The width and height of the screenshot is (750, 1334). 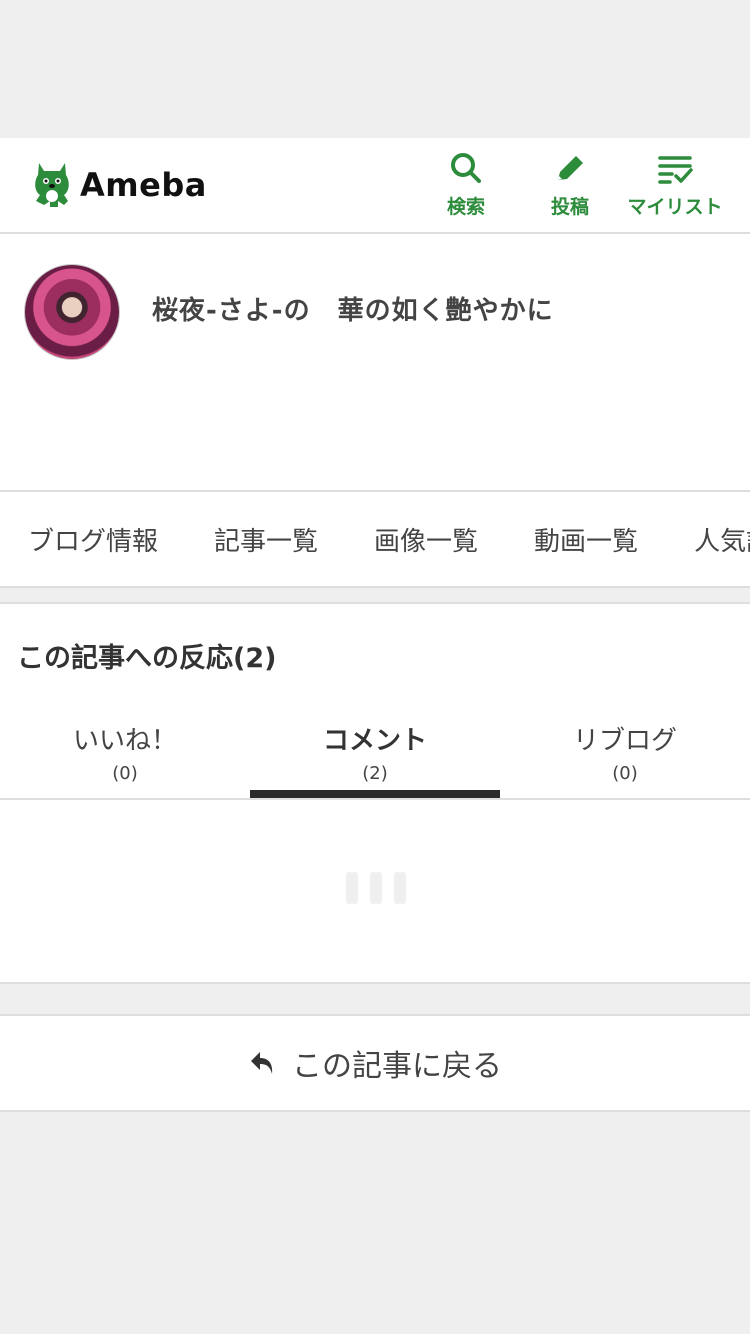 I want to click on post-label: 投稿, so click(x=569, y=207).